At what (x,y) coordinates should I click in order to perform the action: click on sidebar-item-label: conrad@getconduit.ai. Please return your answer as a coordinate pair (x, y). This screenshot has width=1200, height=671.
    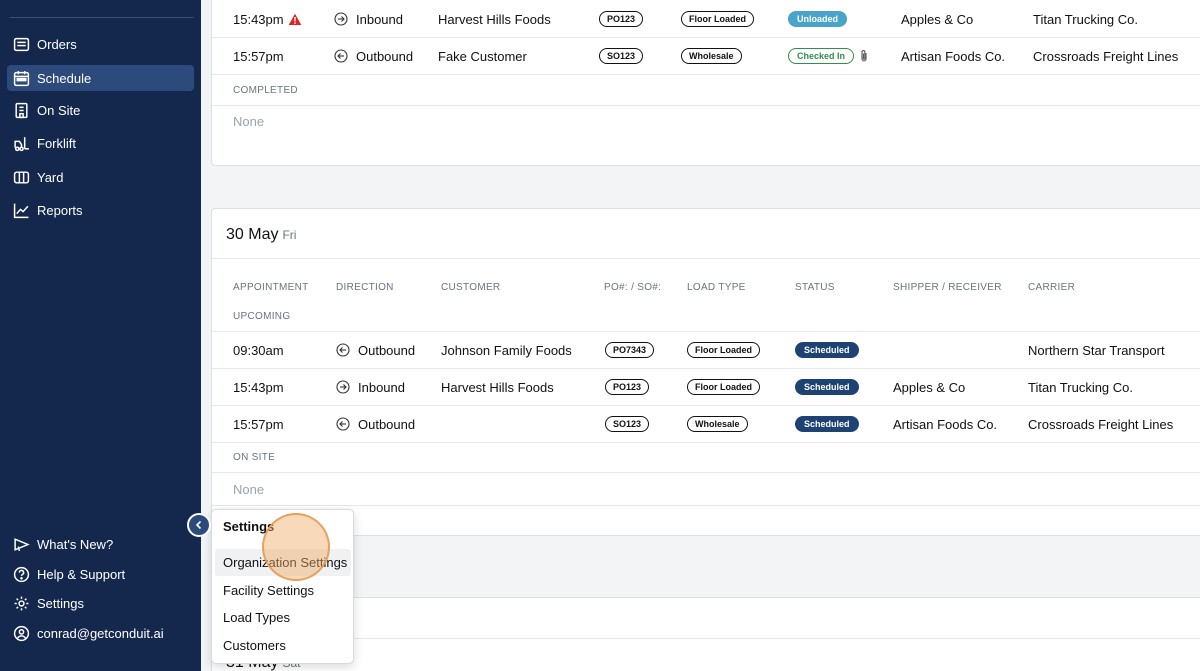
    Looking at the image, I should click on (100, 633).